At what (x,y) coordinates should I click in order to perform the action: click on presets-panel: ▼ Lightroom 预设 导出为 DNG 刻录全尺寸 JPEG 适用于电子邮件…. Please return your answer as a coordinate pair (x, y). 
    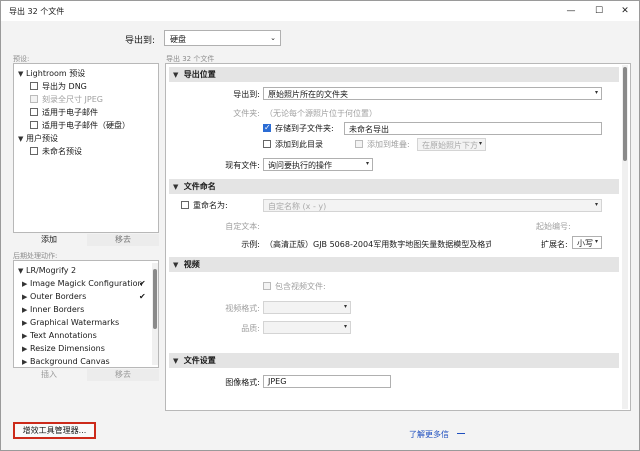
    Looking at the image, I should click on (86, 148).